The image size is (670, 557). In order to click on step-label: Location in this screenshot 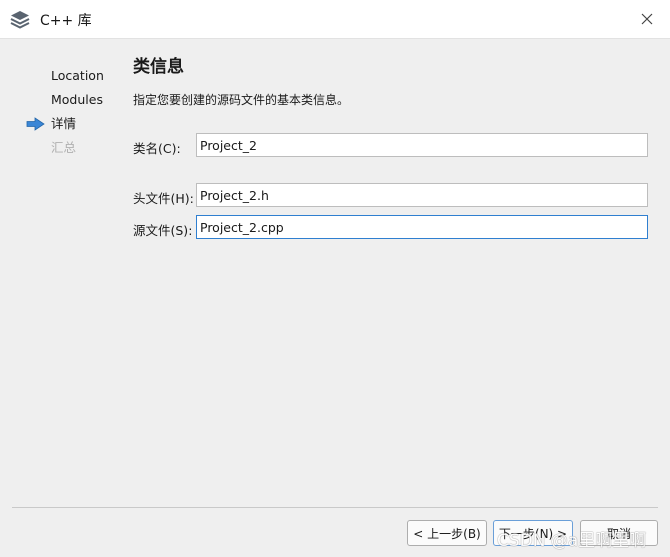, I will do `click(77, 75)`.